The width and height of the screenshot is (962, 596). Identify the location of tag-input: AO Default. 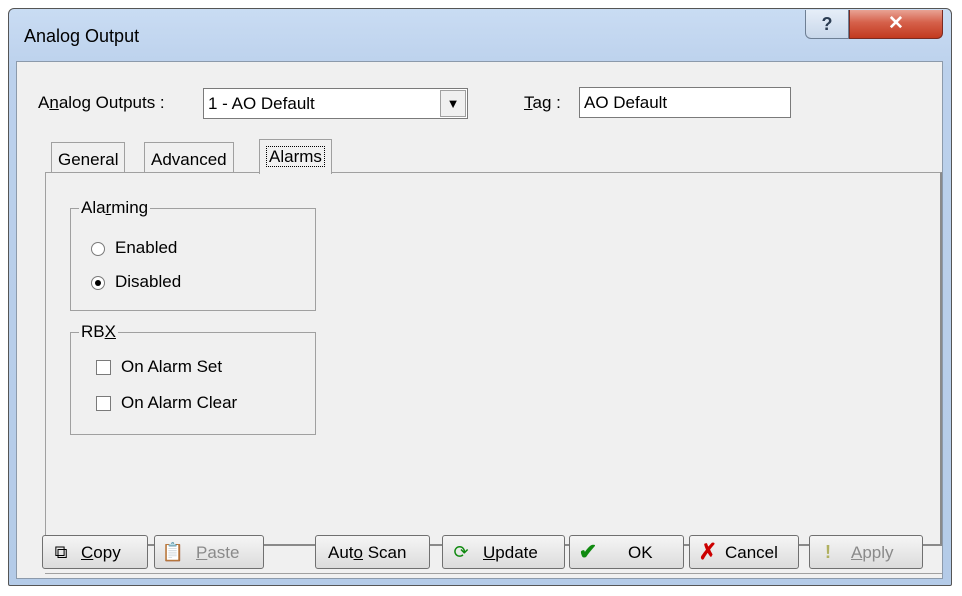
(685, 102).